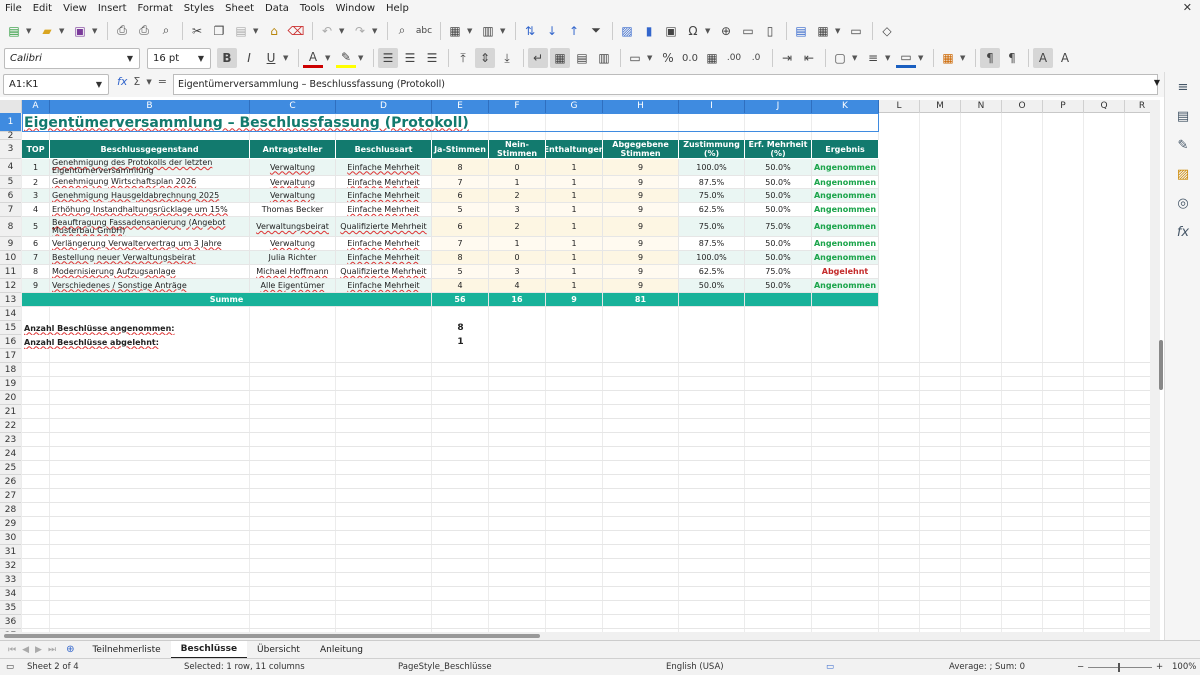  What do you see at coordinates (11, 538) in the screenshot?
I see `row-header-30: 30` at bounding box center [11, 538].